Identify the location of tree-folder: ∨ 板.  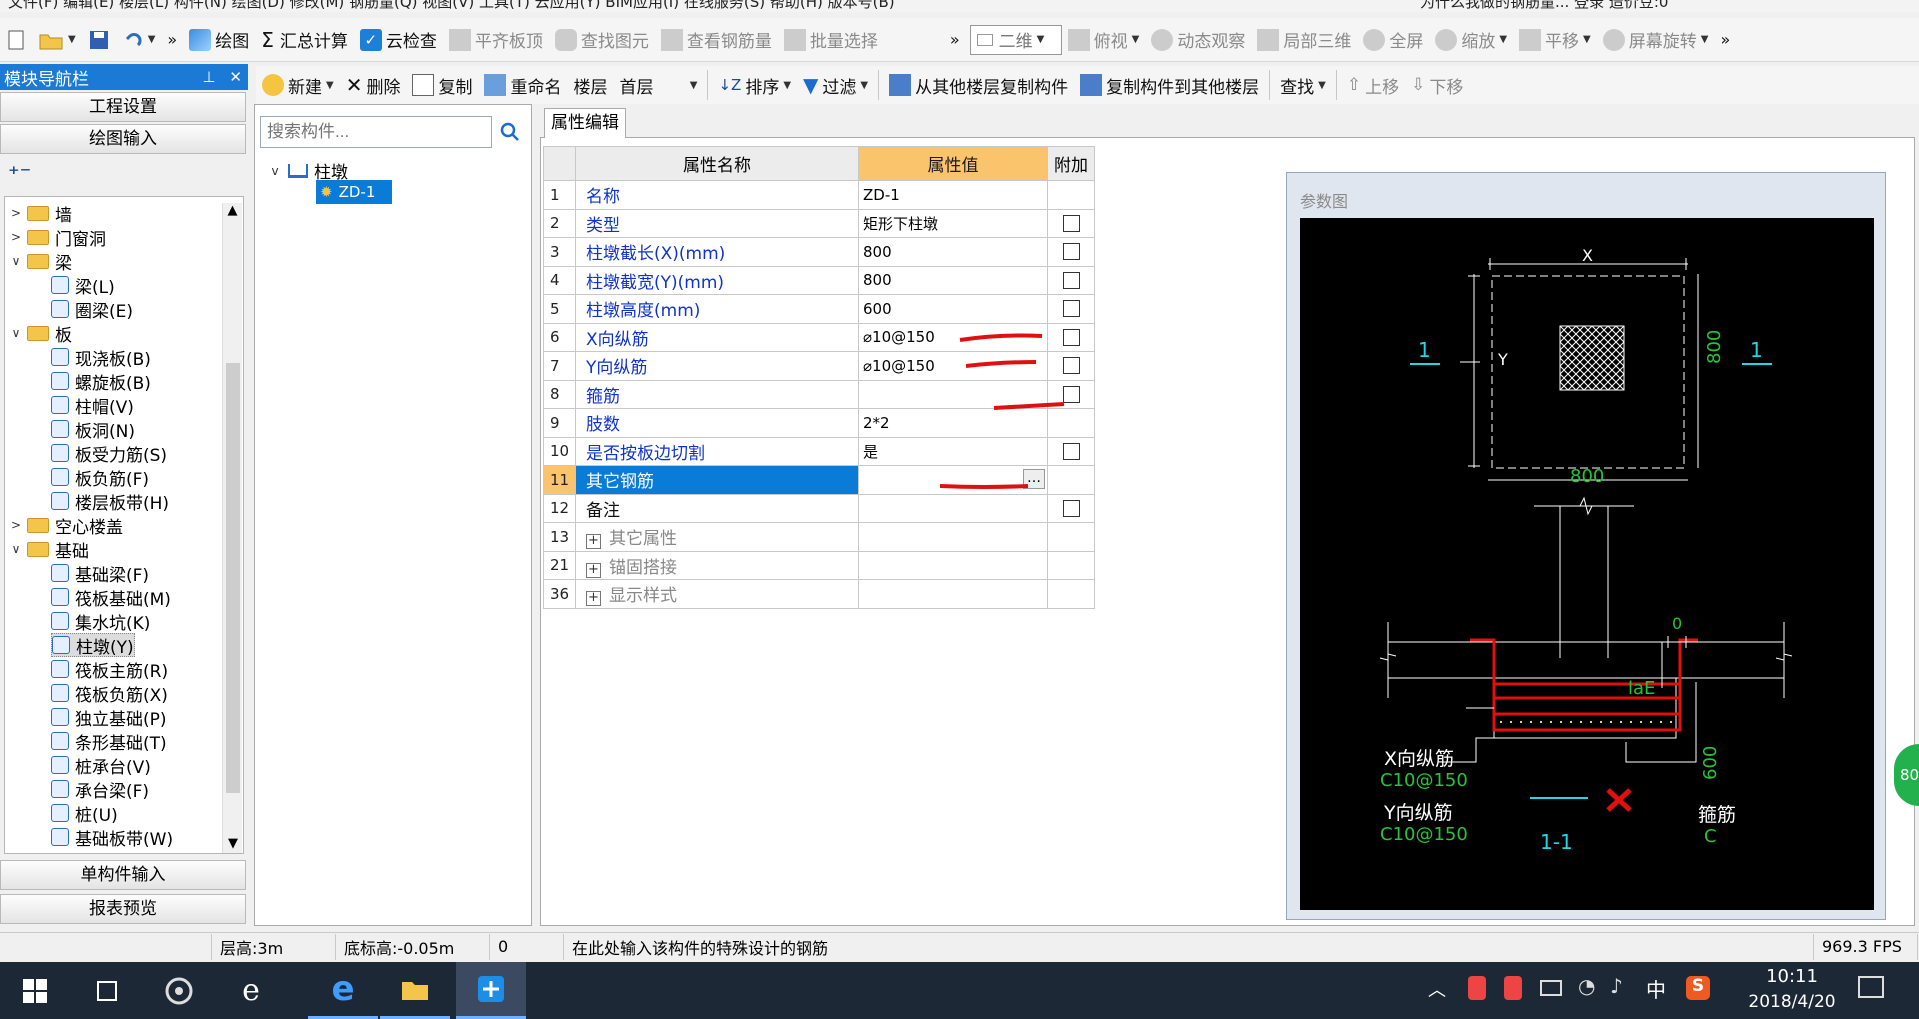
(40, 333).